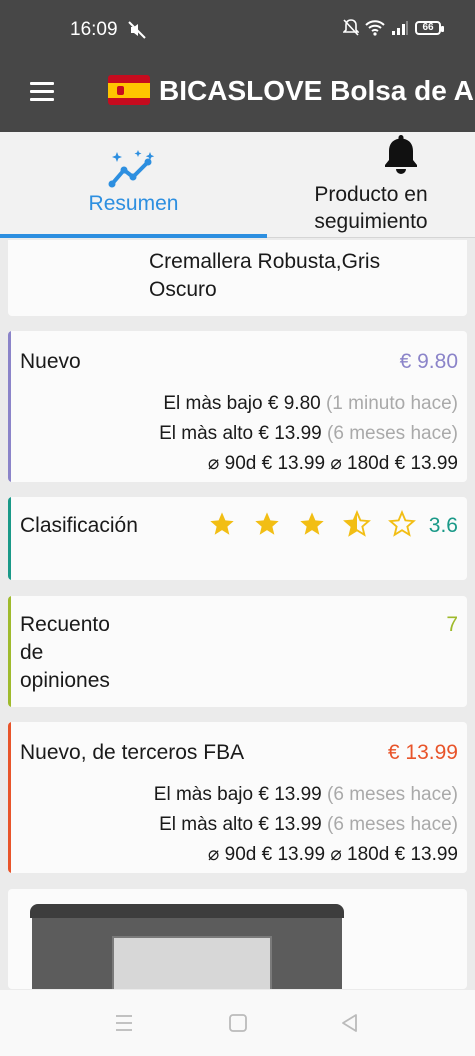  Describe the element at coordinates (428, 361) in the screenshot. I see `current-price: € 9.80` at that location.